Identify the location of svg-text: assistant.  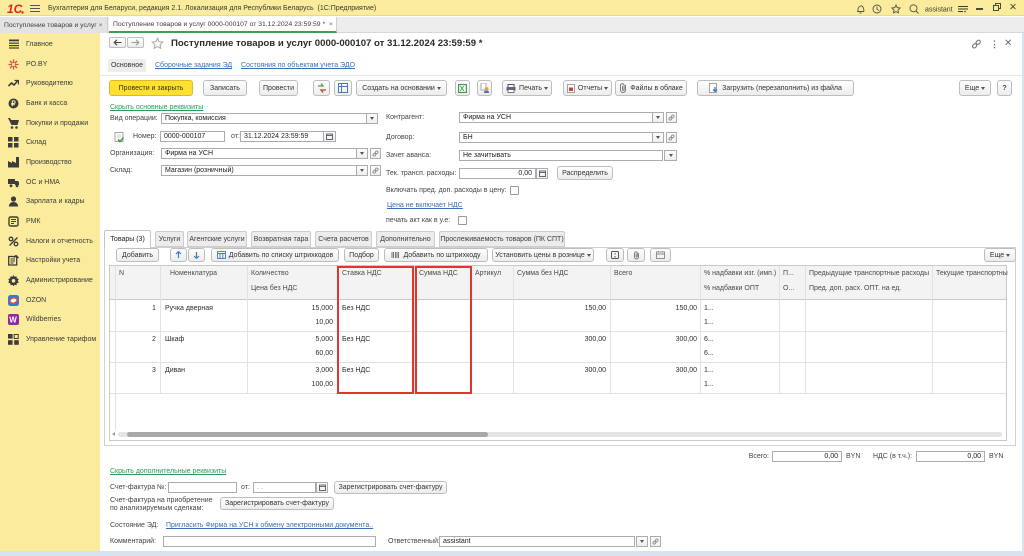
(939, 10).